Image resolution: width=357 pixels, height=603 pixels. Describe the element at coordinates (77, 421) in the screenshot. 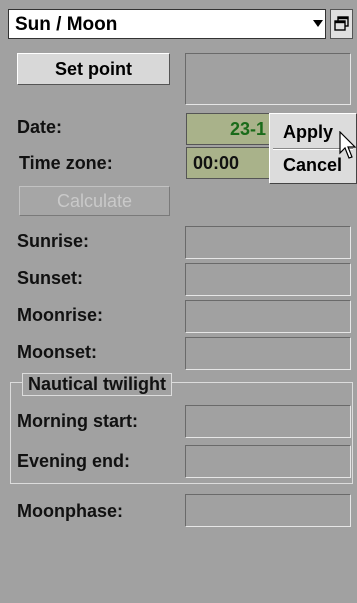

I see `morning-start-label: Morning start:` at that location.